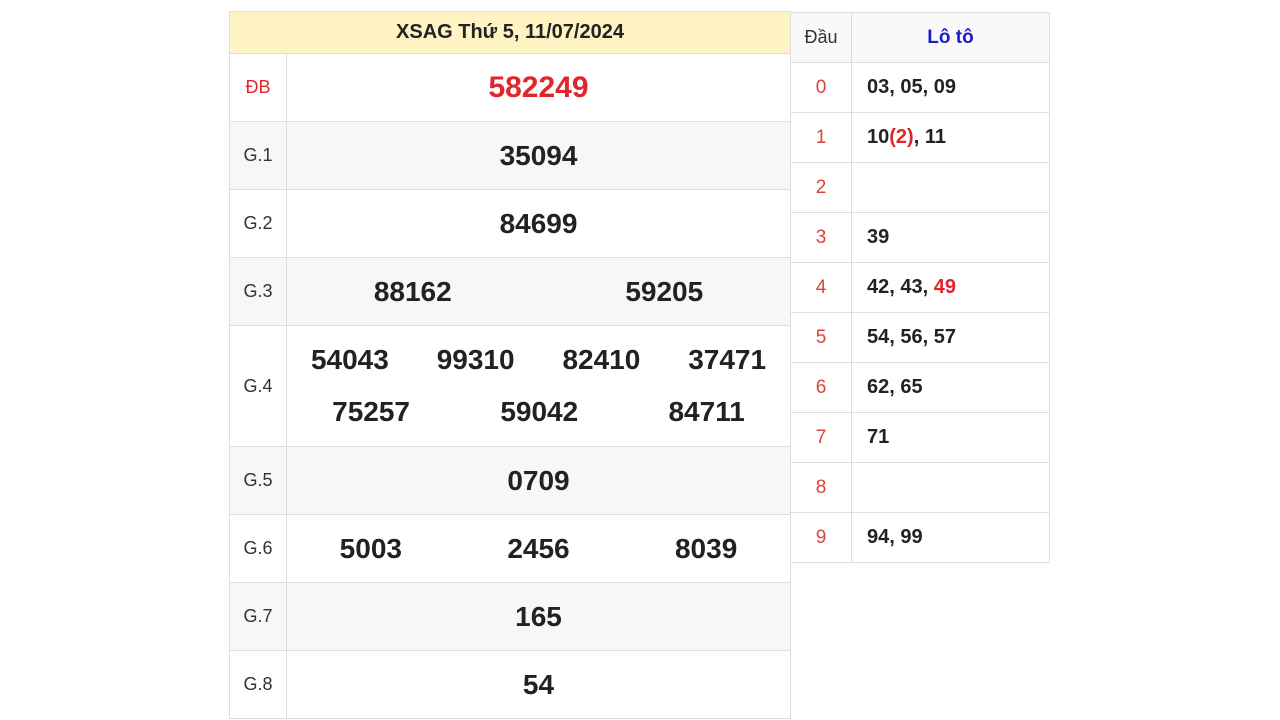  I want to click on results-title: XSAG Thứ 5, 11/07/2024, so click(510, 32).